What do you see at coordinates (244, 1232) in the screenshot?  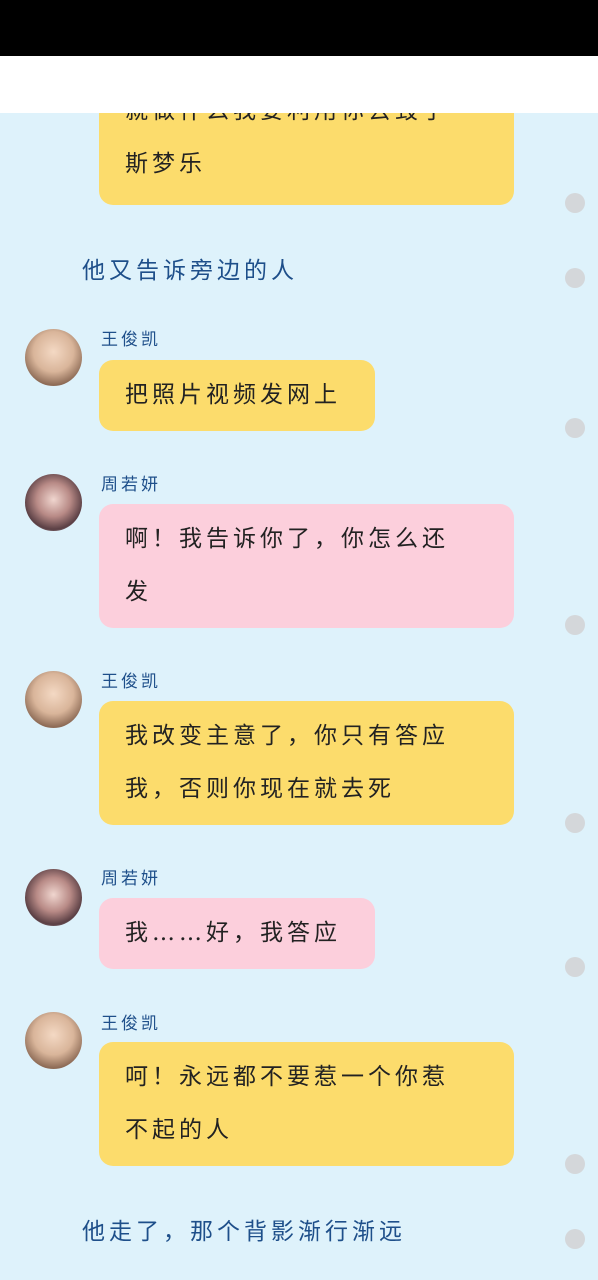 I see `narration-text: 他走了，那个背影渐行渐远` at bounding box center [244, 1232].